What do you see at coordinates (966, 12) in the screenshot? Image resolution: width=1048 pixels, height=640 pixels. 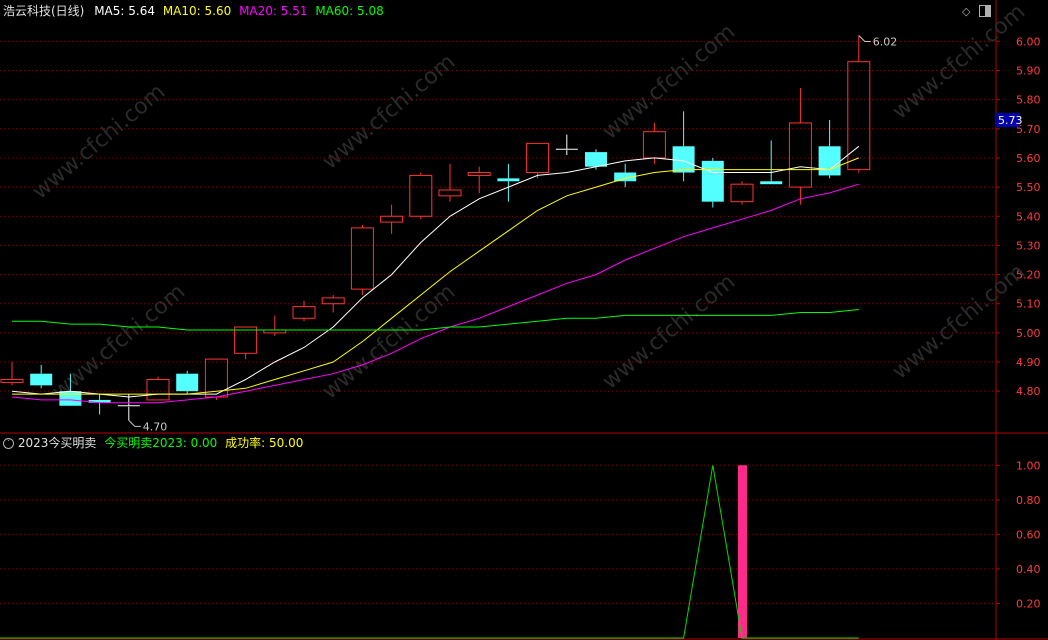 I see `diamond-icon: ◇` at bounding box center [966, 12].